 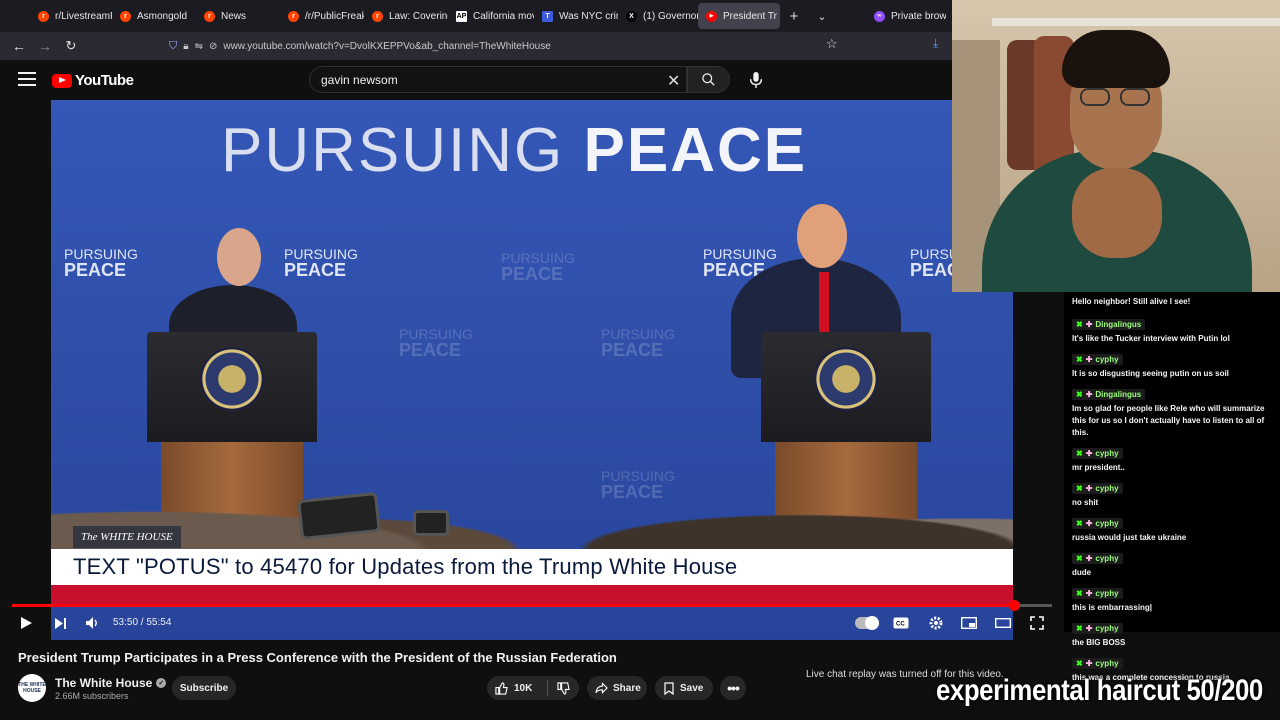 I want to click on like-dislike-group: 10K, so click(x=533, y=688).